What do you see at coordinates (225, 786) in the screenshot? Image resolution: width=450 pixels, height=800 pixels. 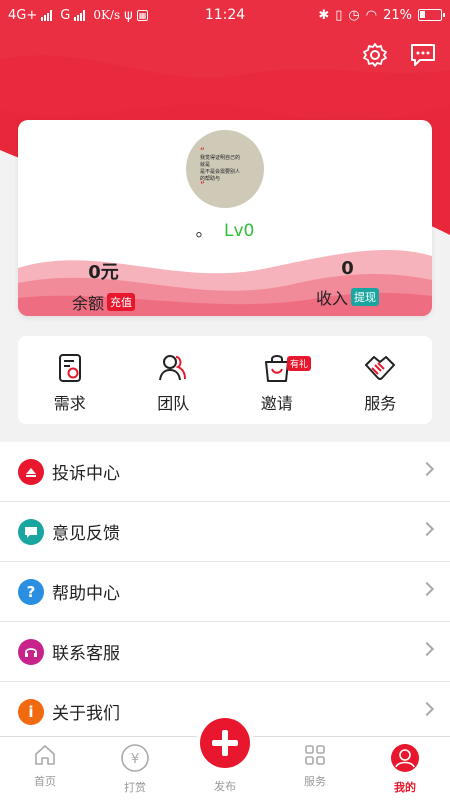 I see `tab-publish-label: 发布` at bounding box center [225, 786].